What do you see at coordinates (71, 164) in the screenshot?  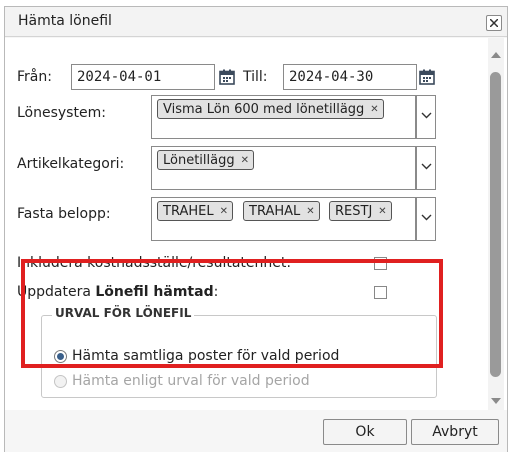 I see `artikelkategori-label: Artikelkategori:` at bounding box center [71, 164].